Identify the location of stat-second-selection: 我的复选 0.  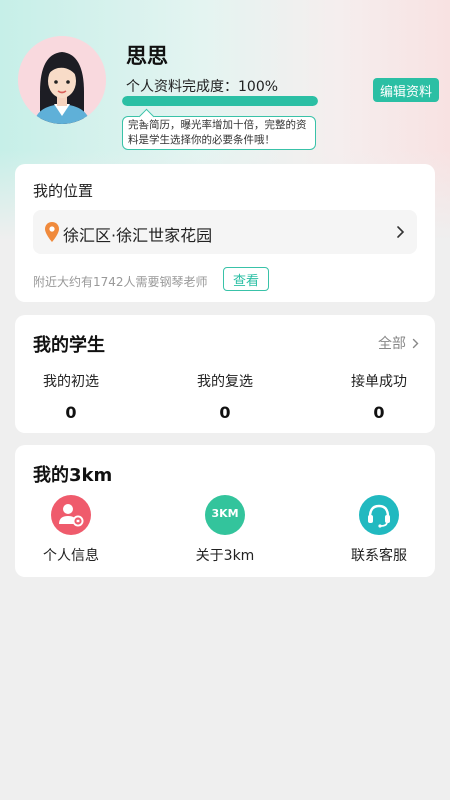
(225, 396).